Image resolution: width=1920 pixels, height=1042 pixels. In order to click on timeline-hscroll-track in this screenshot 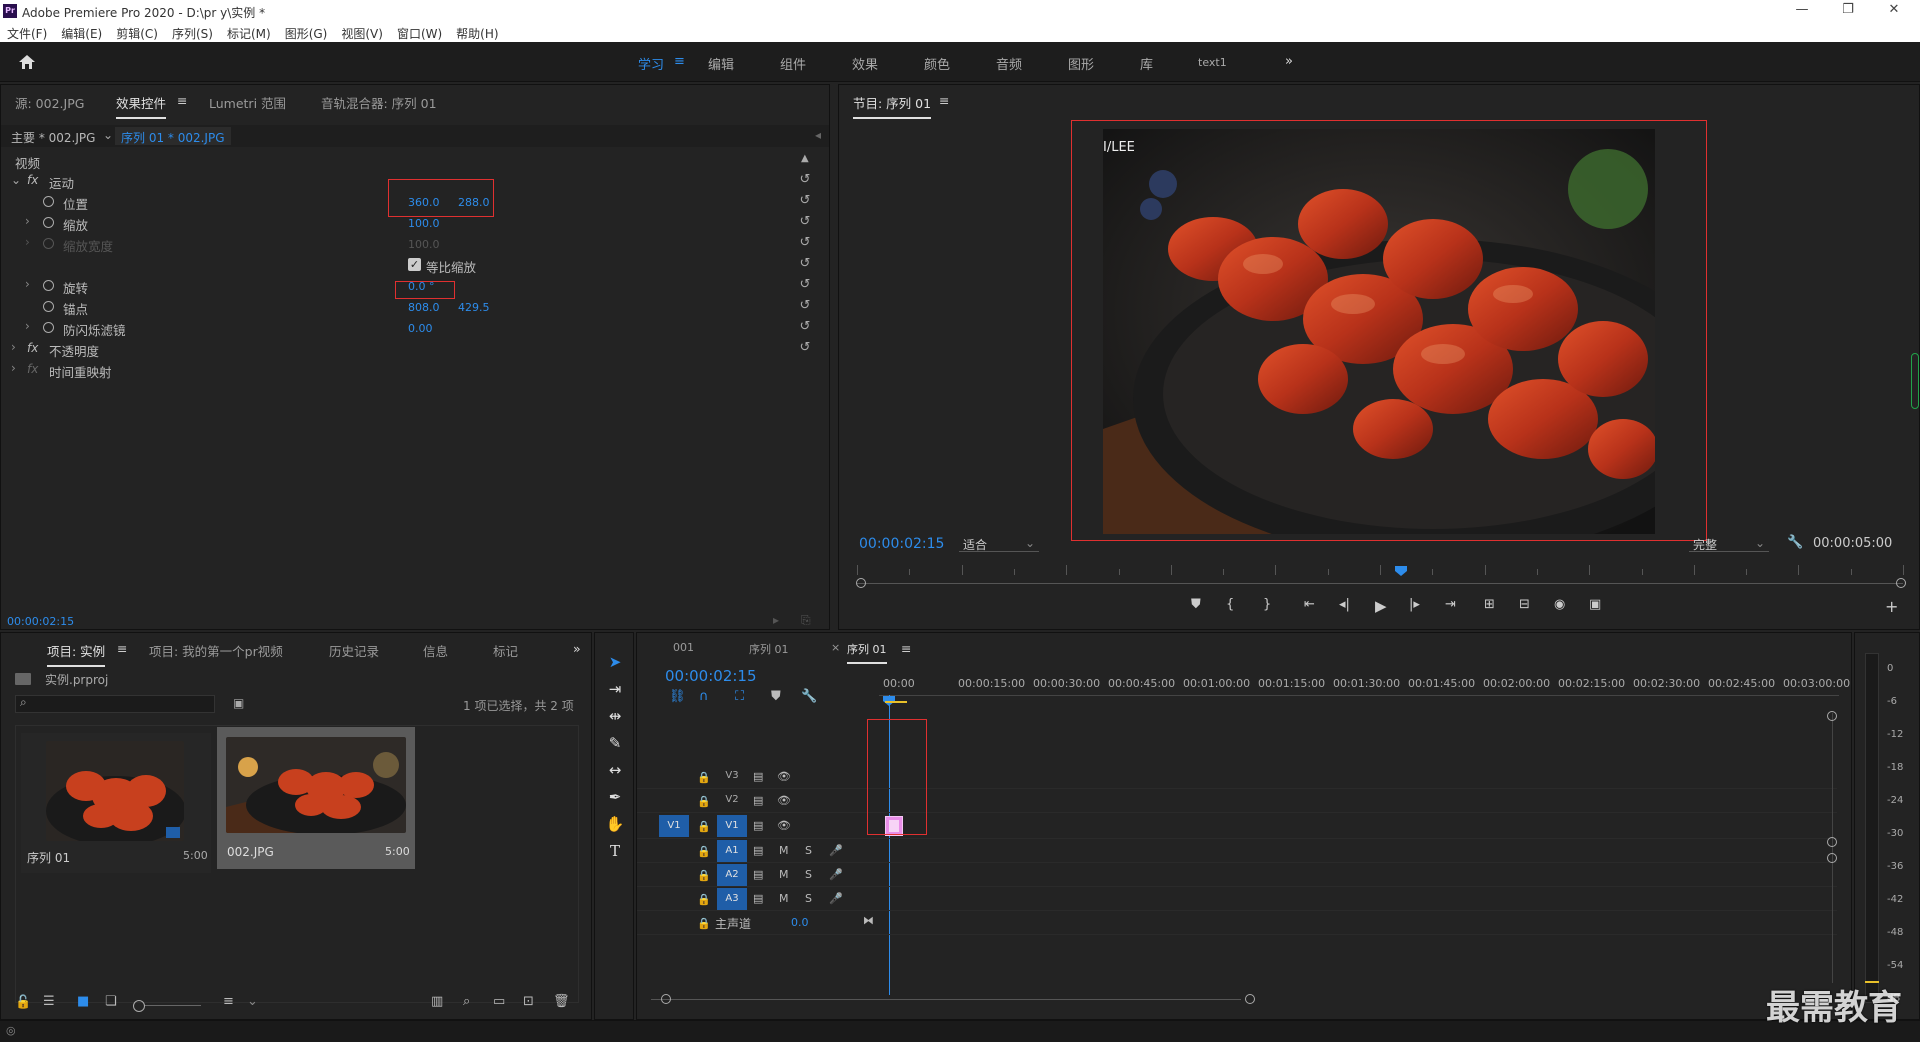, I will do `click(946, 999)`.